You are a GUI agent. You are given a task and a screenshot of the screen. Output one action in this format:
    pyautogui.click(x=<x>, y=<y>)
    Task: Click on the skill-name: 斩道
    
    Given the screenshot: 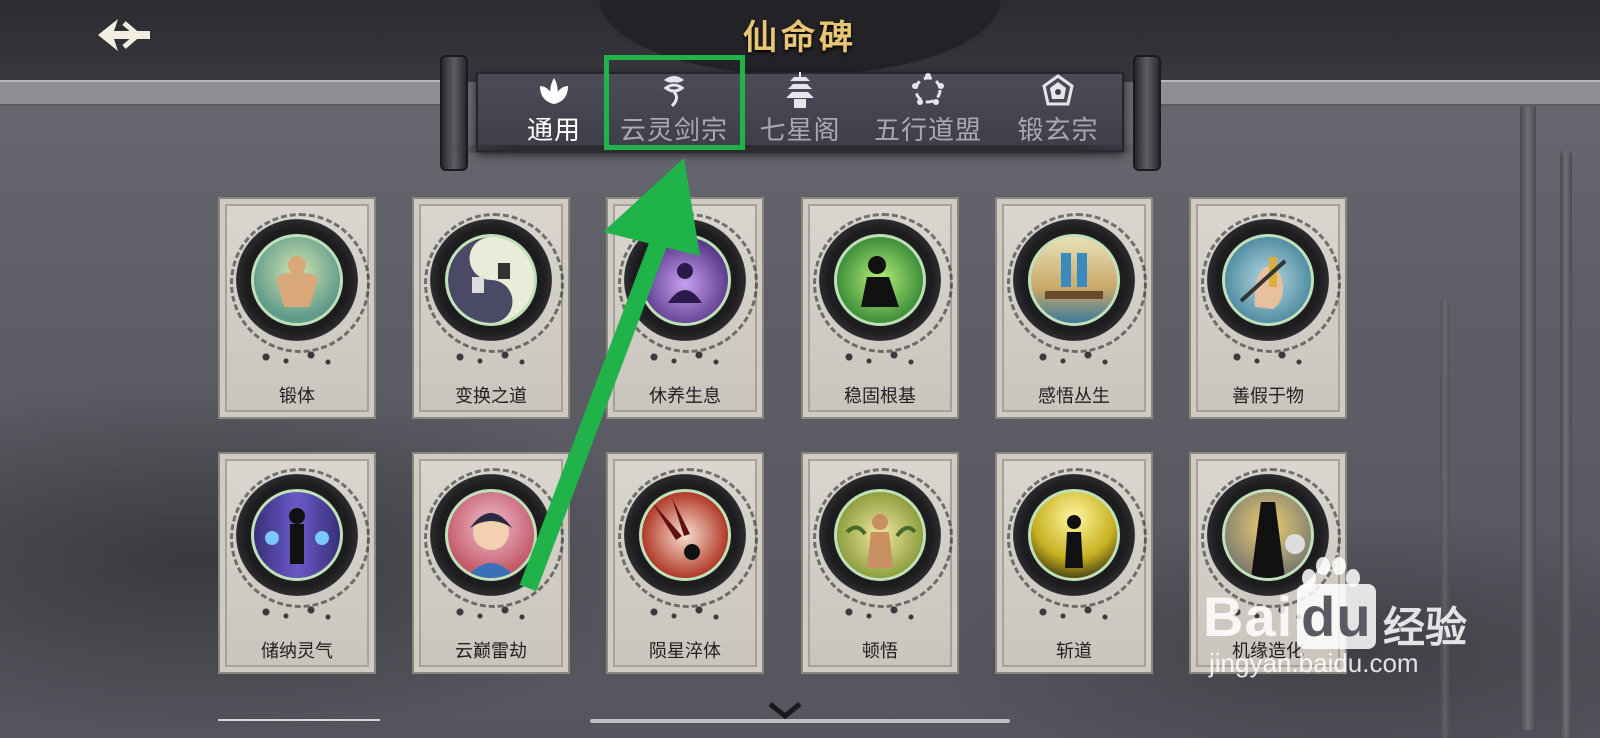 What is the action you would take?
    pyautogui.click(x=1074, y=651)
    